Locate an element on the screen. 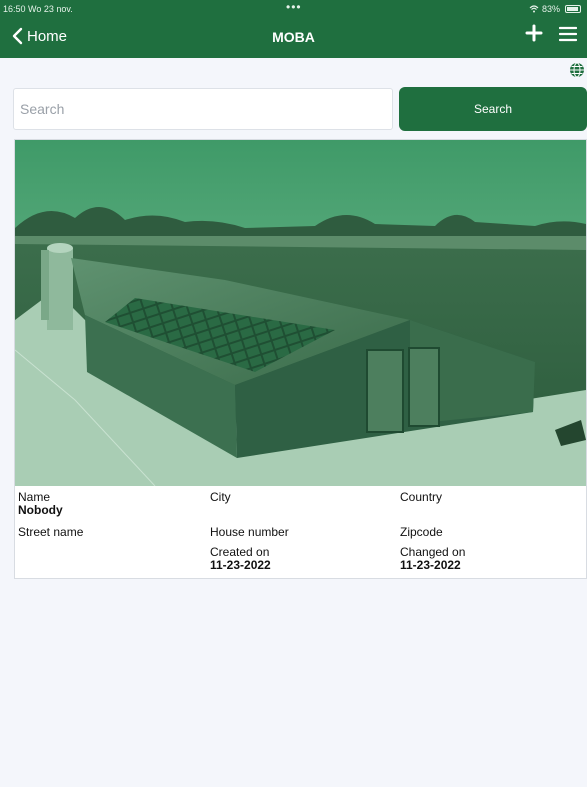 The width and height of the screenshot is (587, 787). status-clock: 16:50 is located at coordinates (14, 9).